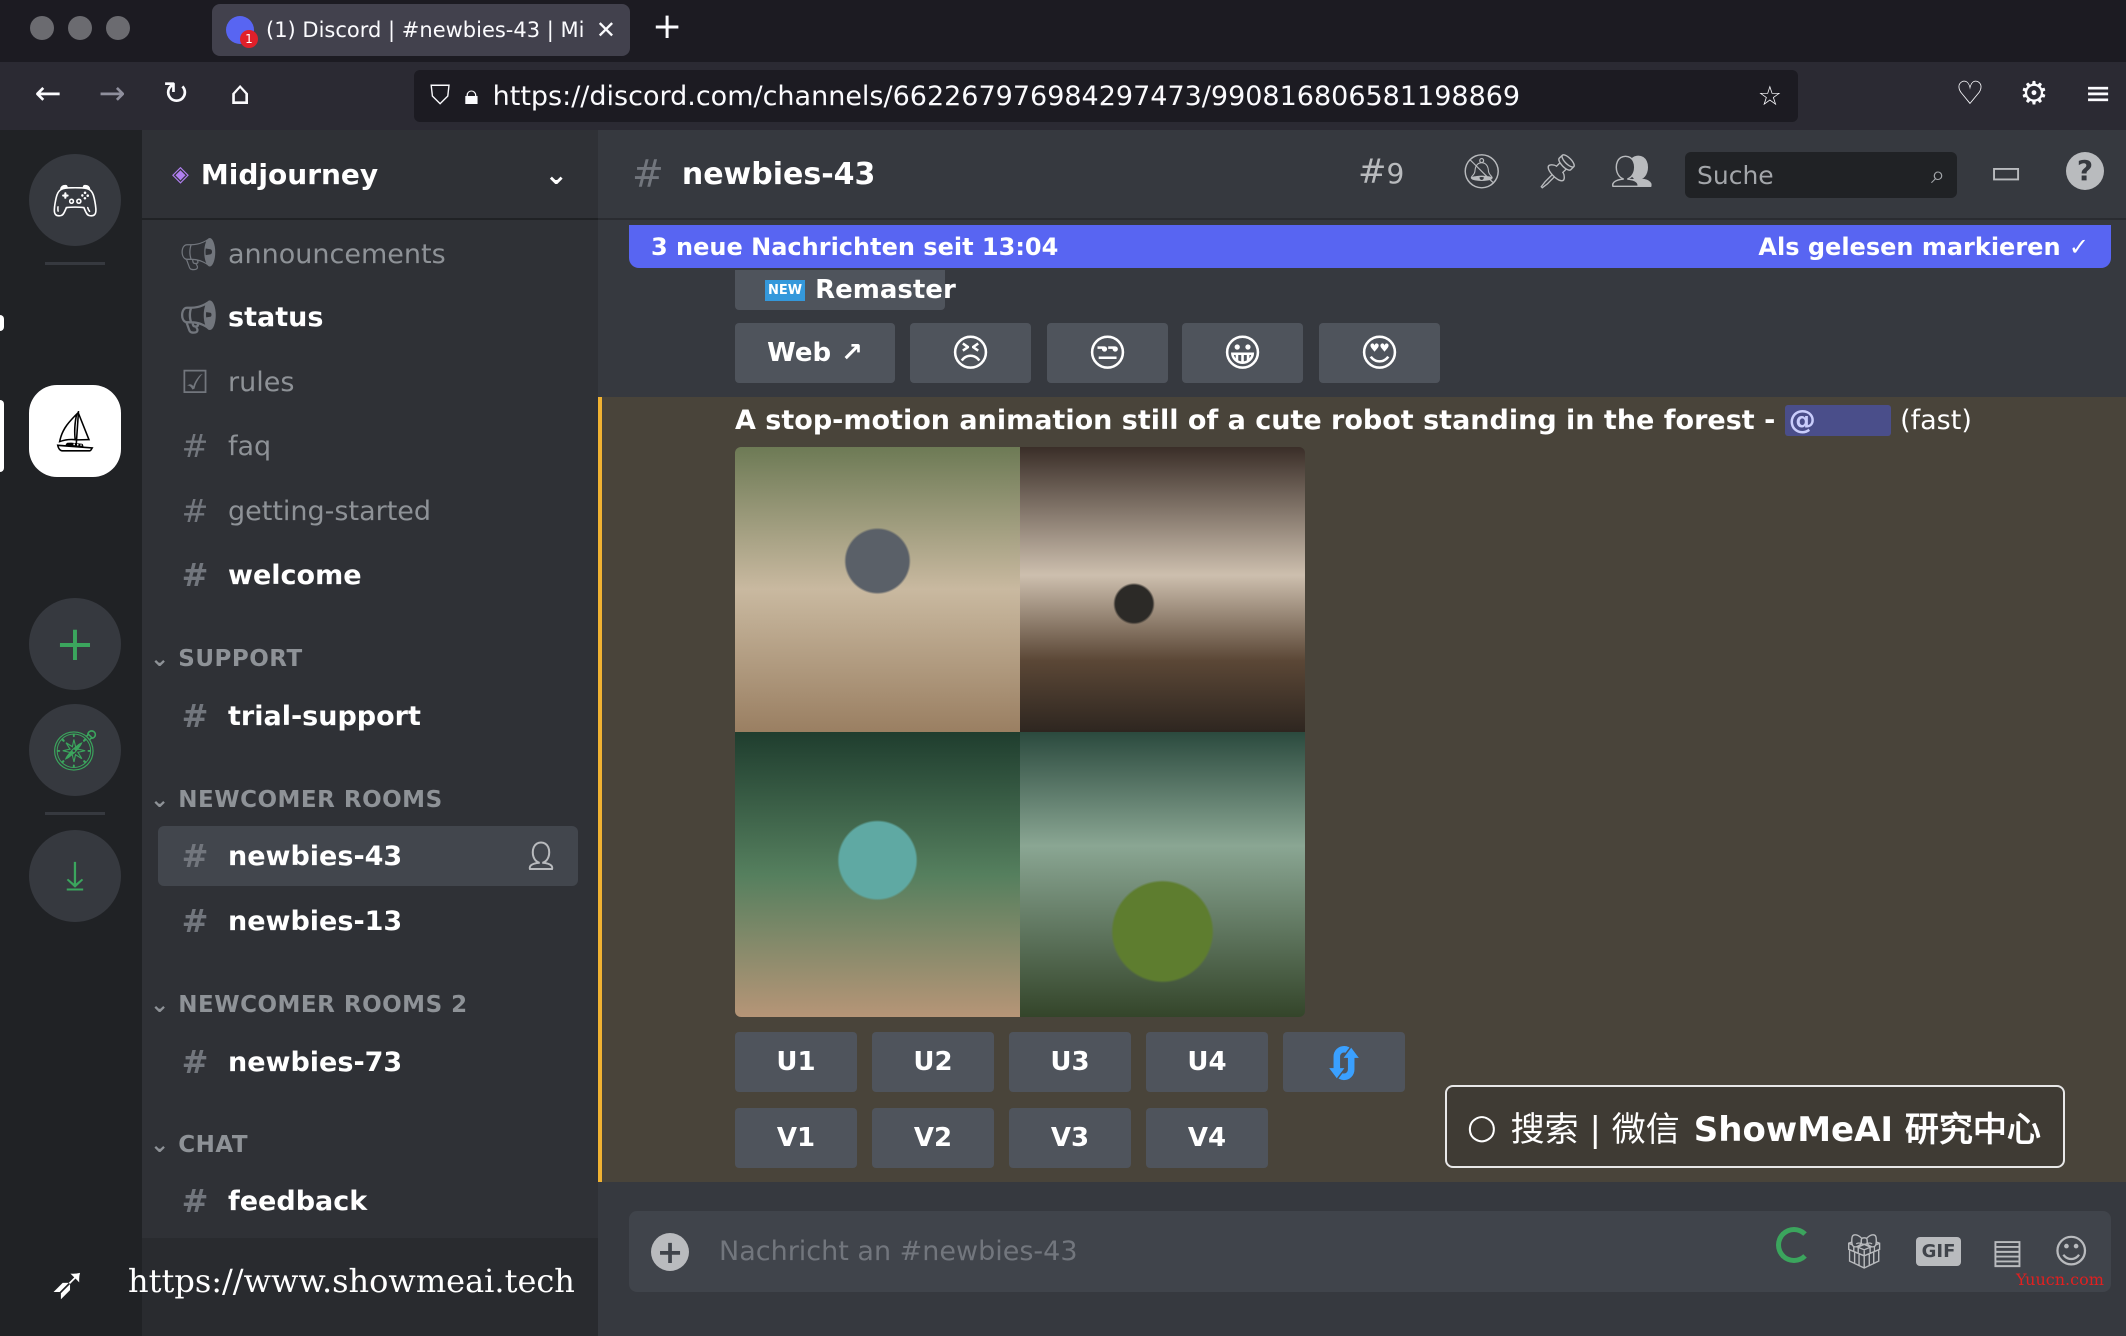 The width and height of the screenshot is (2126, 1336). Describe the element at coordinates (298, 1201) in the screenshot. I see `channel-label: feedback` at that location.